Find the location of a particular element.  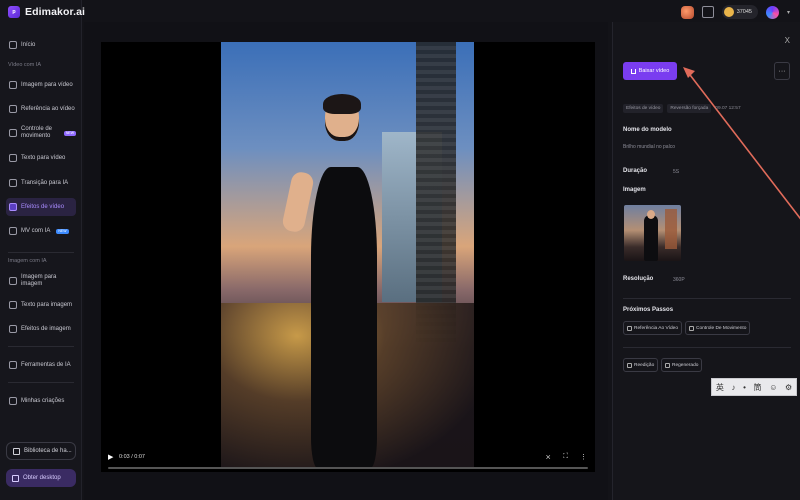

player-controls-right: ⨯ ⛶ ⋮ is located at coordinates (566, 457).